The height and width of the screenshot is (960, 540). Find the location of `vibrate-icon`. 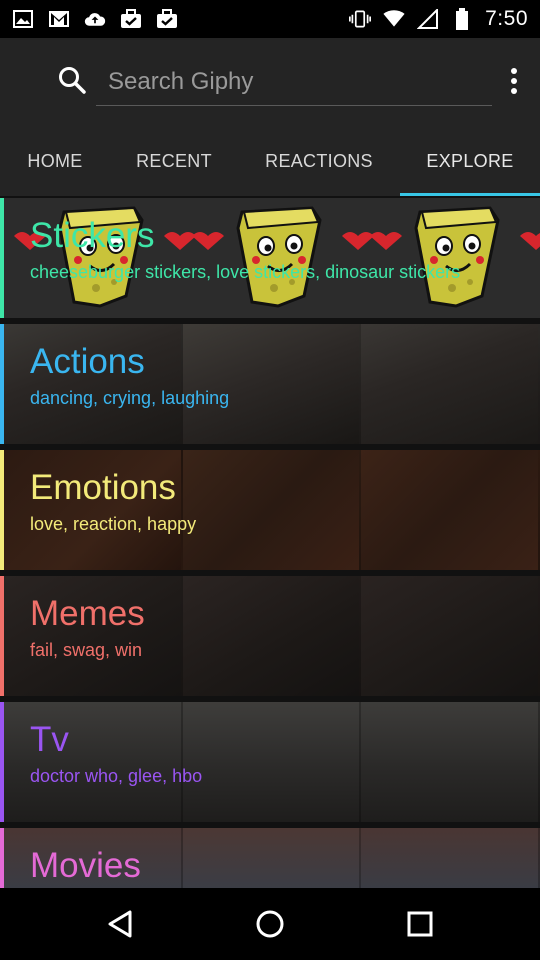

vibrate-icon is located at coordinates (360, 19).